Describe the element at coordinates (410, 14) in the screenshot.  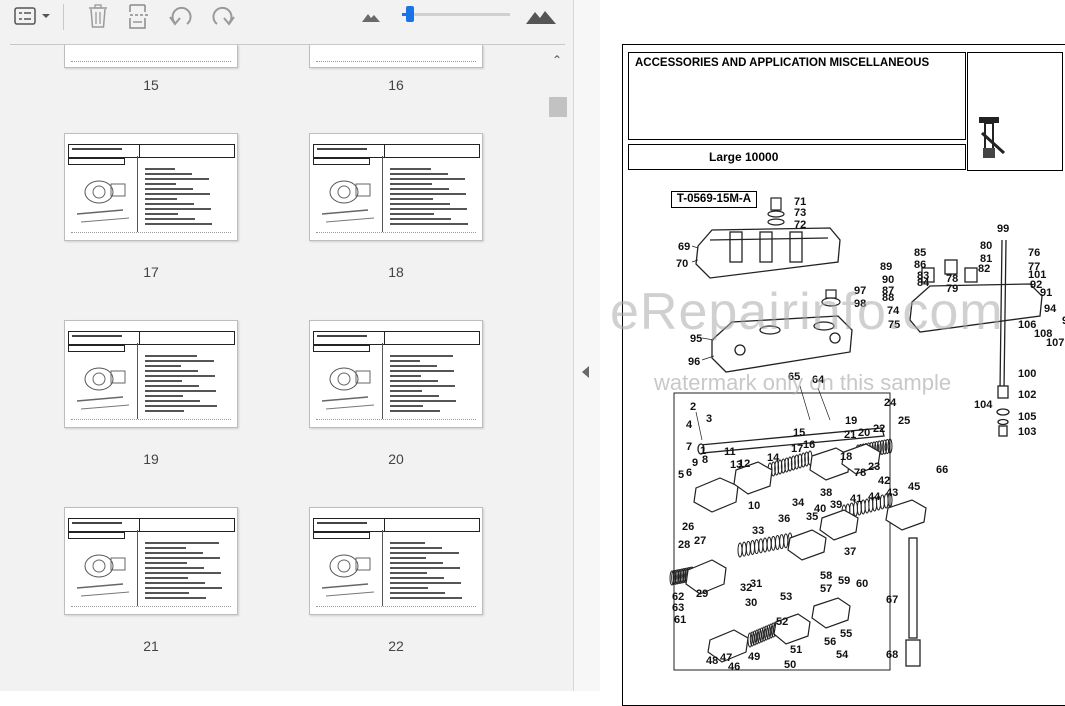
I see `zoom-slider-knob` at that location.